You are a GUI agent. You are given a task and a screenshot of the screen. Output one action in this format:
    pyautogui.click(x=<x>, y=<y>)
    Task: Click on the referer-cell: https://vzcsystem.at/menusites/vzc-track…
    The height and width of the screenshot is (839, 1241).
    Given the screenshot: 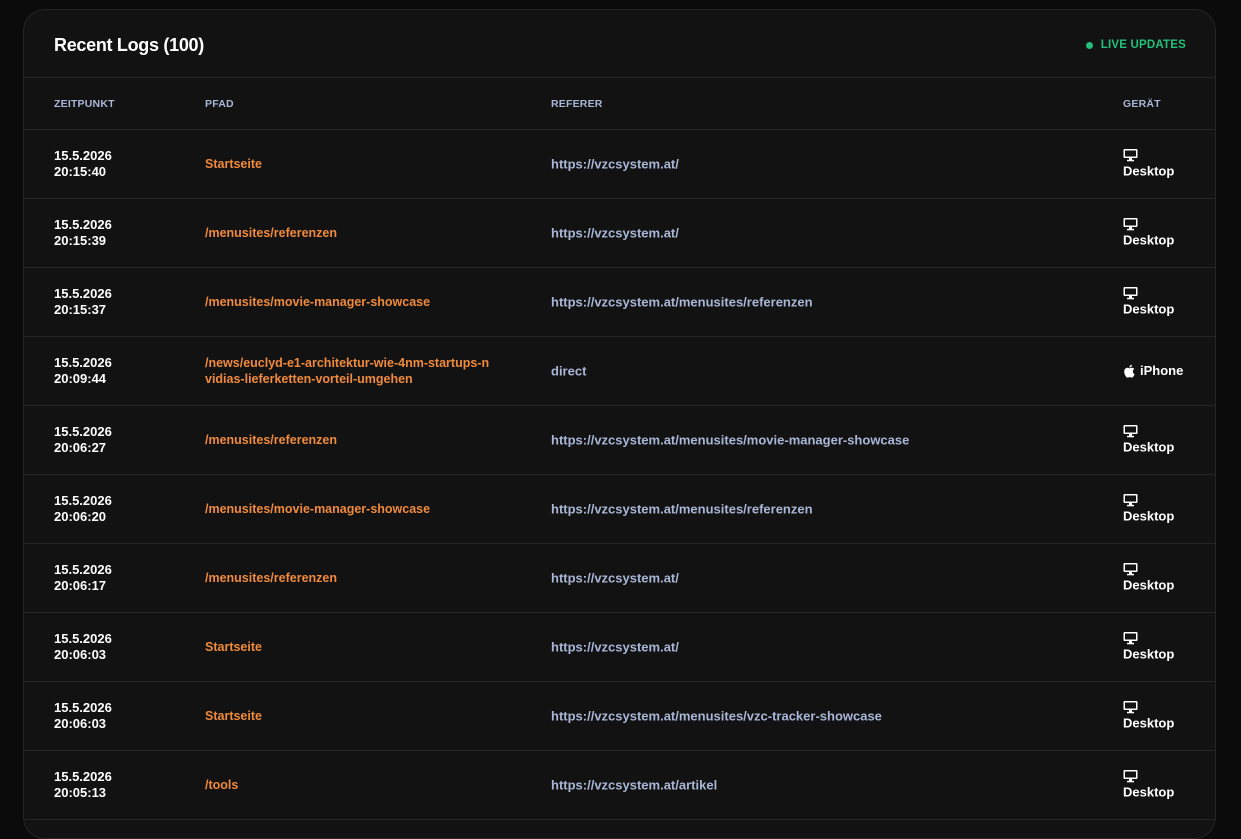 What is the action you would take?
    pyautogui.click(x=716, y=716)
    